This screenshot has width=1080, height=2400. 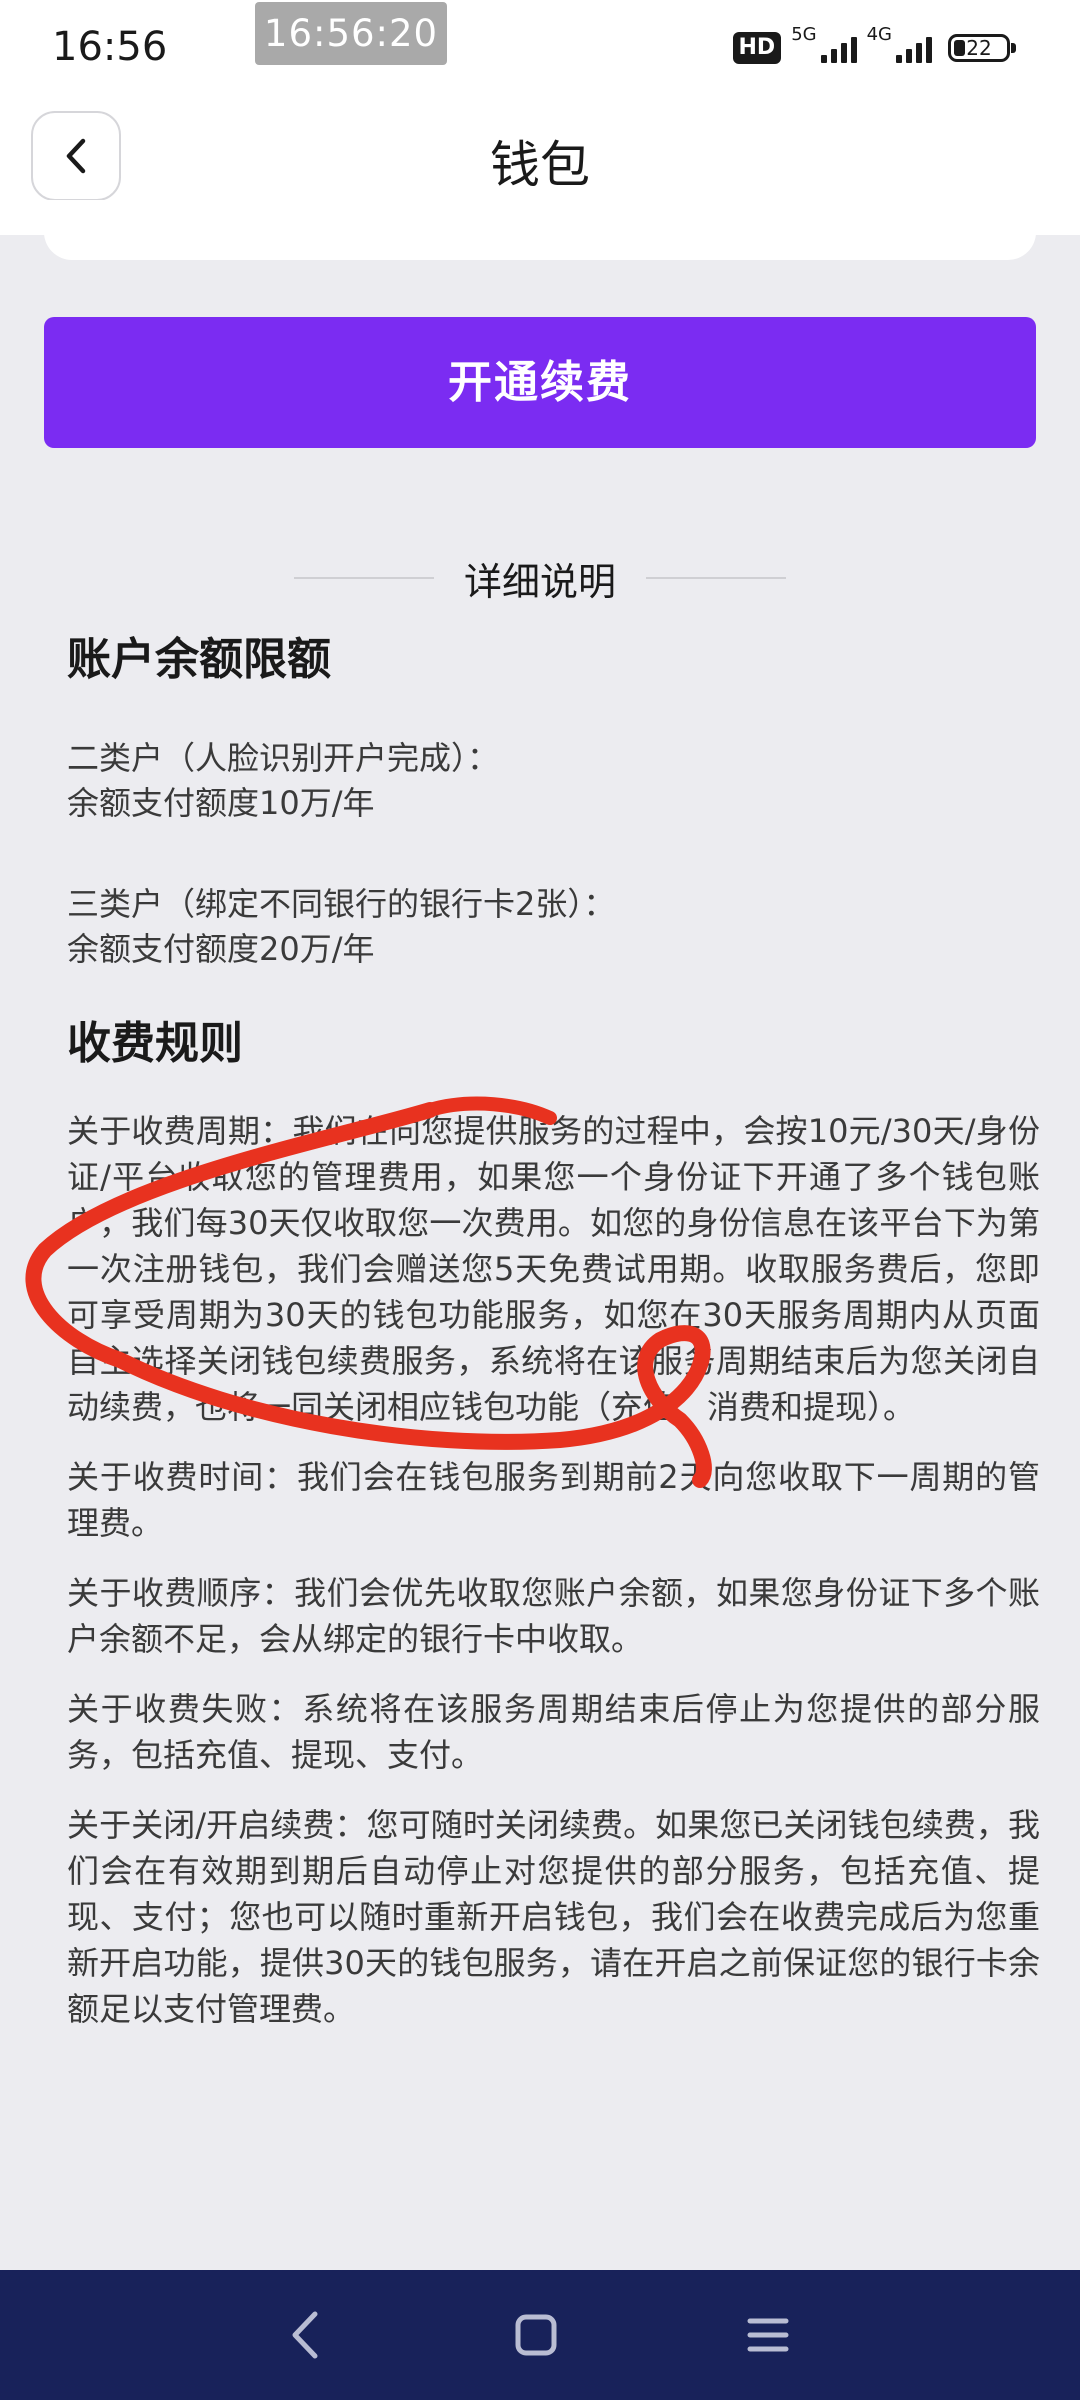 What do you see at coordinates (221, 803) in the screenshot?
I see `limit-quota: 余额支付额度10万/年` at bounding box center [221, 803].